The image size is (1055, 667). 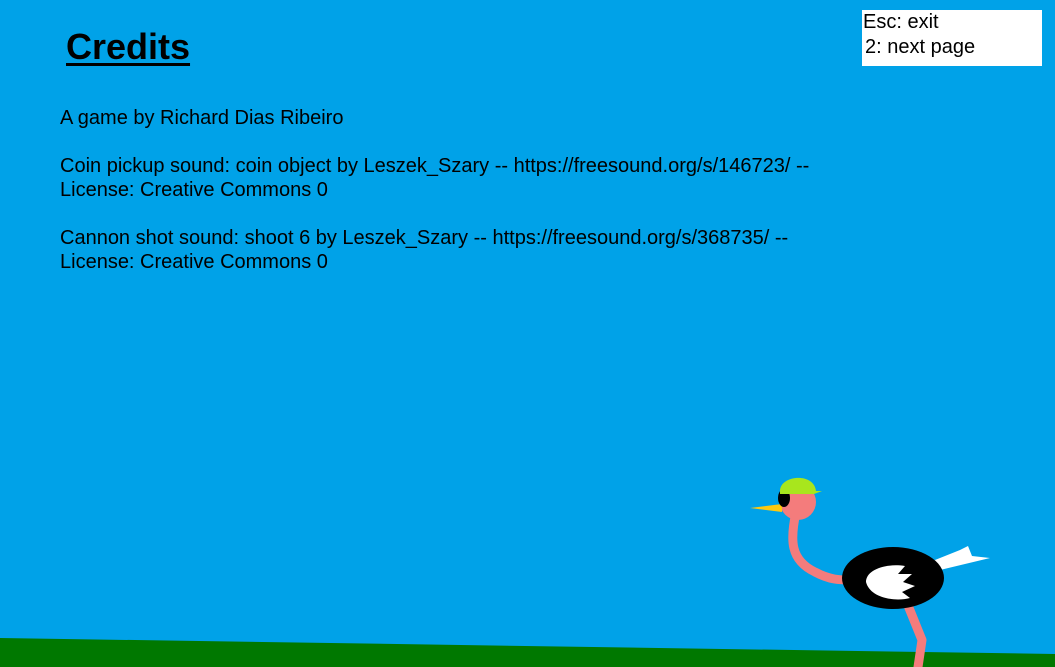 I want to click on ostrich-cap, so click(x=801, y=485).